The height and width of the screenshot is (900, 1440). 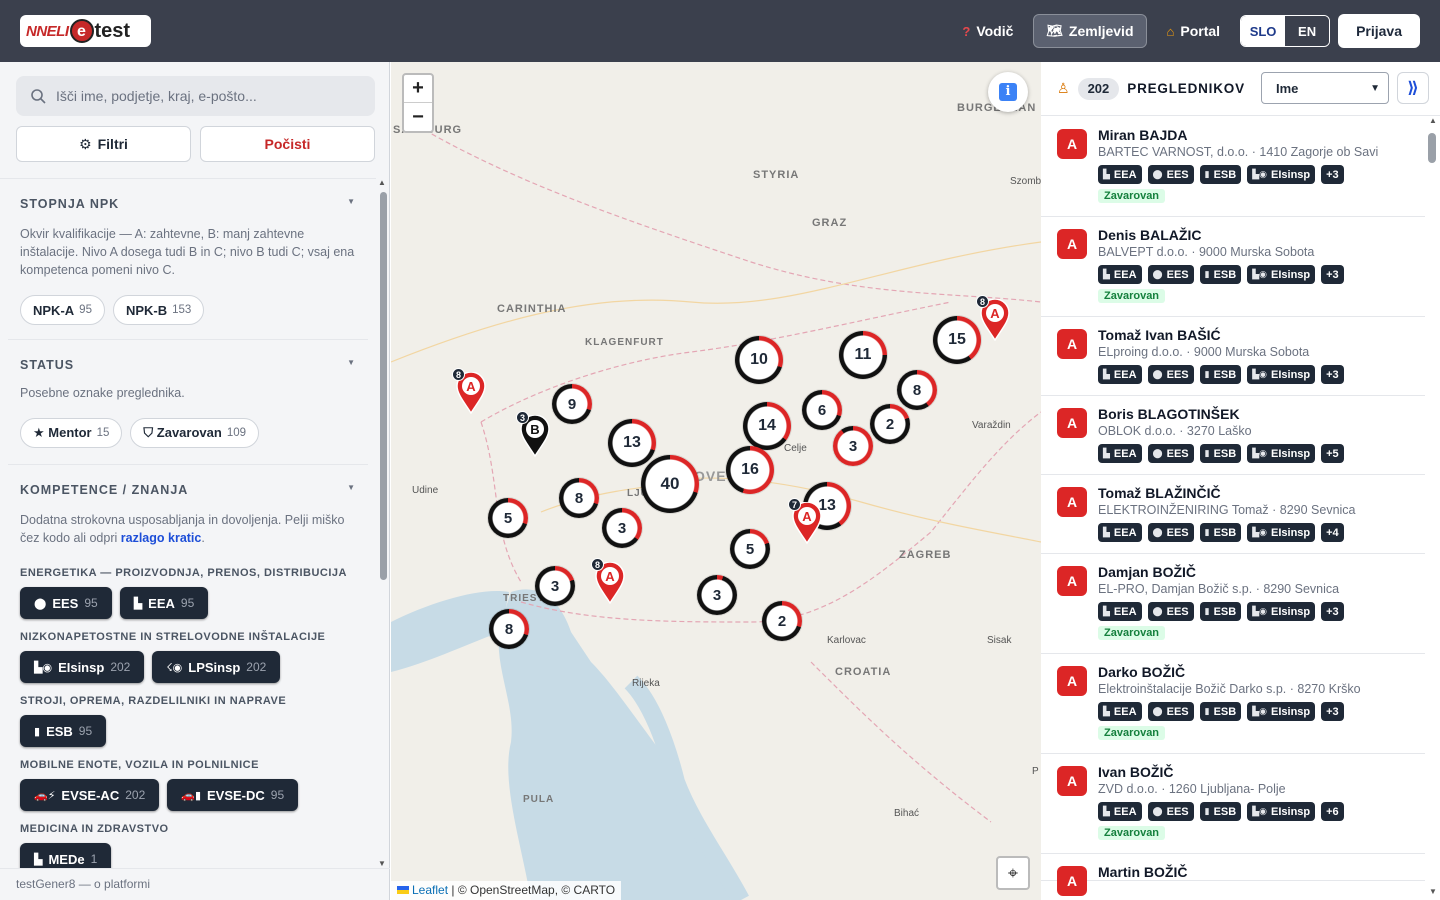 I want to click on info-button: i, so click(x=1008, y=92).